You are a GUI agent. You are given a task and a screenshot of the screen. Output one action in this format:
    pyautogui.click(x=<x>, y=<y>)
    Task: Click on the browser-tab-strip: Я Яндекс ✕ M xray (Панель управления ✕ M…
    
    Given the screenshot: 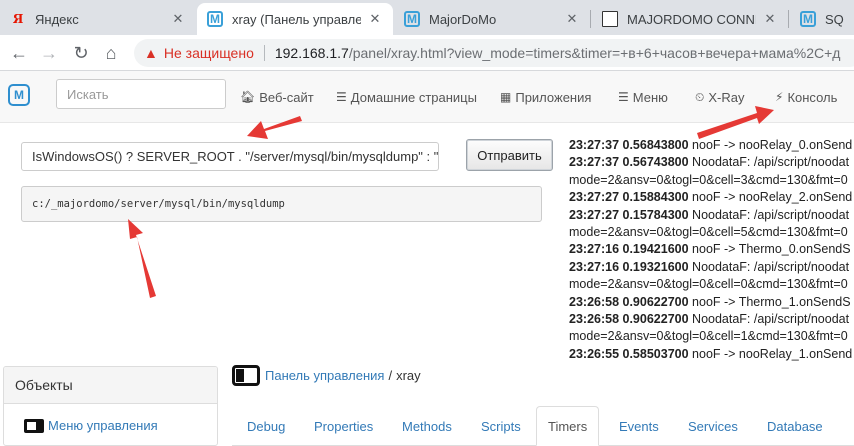 What is the action you would take?
    pyautogui.click(x=427, y=17)
    